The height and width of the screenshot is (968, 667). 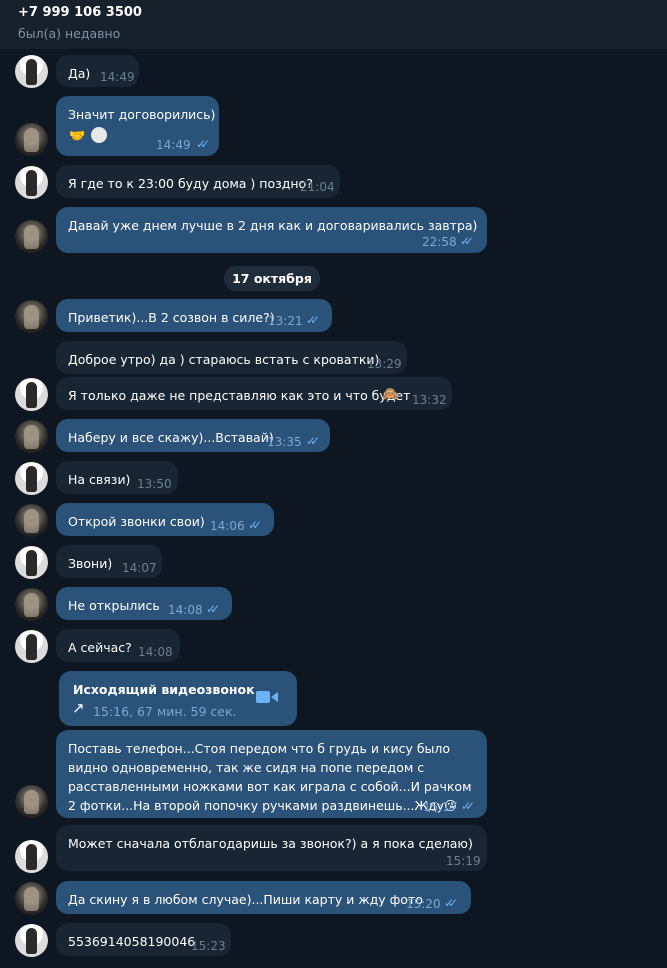 I want to click on message-text: 5536914058190046, so click(x=132, y=941).